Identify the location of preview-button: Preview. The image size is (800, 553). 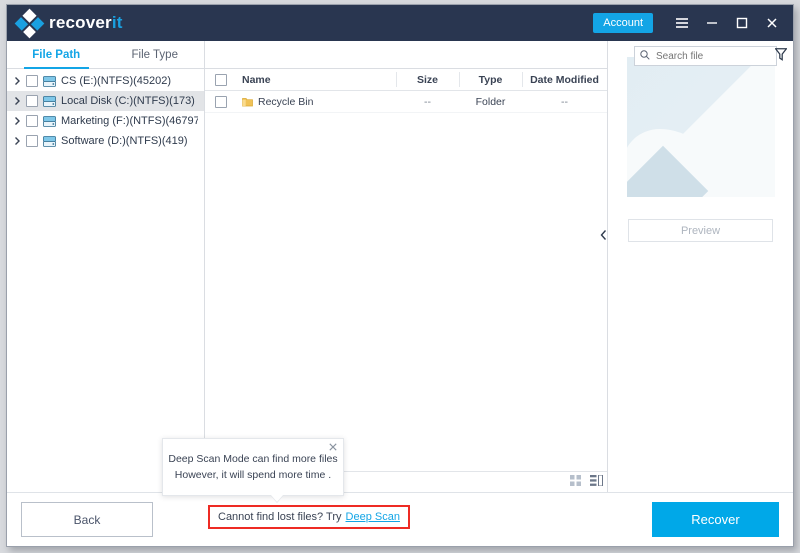
(700, 230).